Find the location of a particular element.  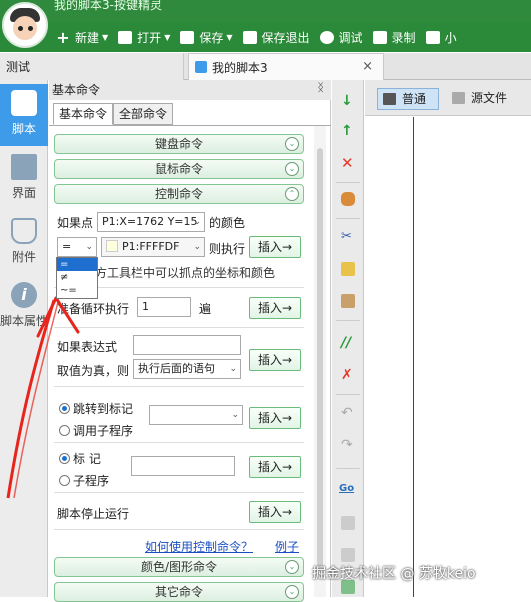

loop-count-input: 1 is located at coordinates (164, 307).